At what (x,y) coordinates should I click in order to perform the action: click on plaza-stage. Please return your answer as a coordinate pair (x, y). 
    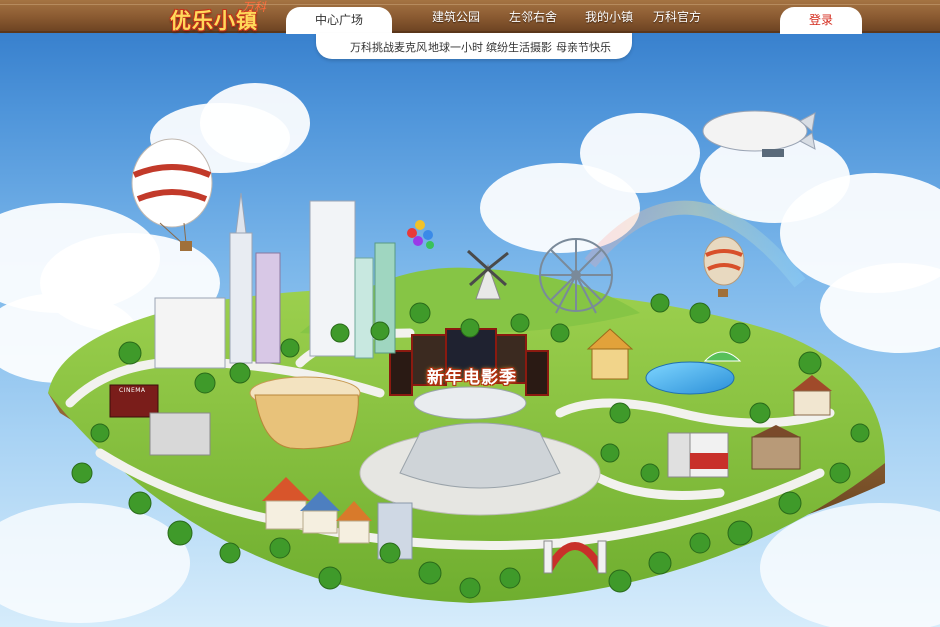
    Looking at the image, I should click on (480, 455).